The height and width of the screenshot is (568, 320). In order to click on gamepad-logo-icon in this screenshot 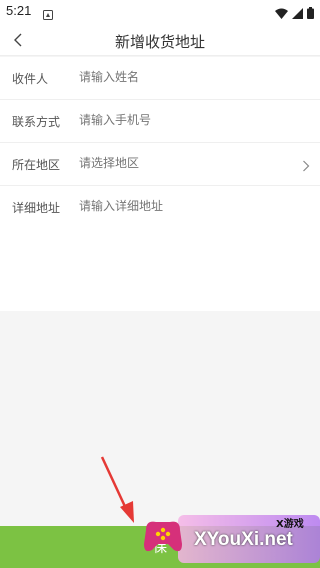, I will do `click(163, 536)`.